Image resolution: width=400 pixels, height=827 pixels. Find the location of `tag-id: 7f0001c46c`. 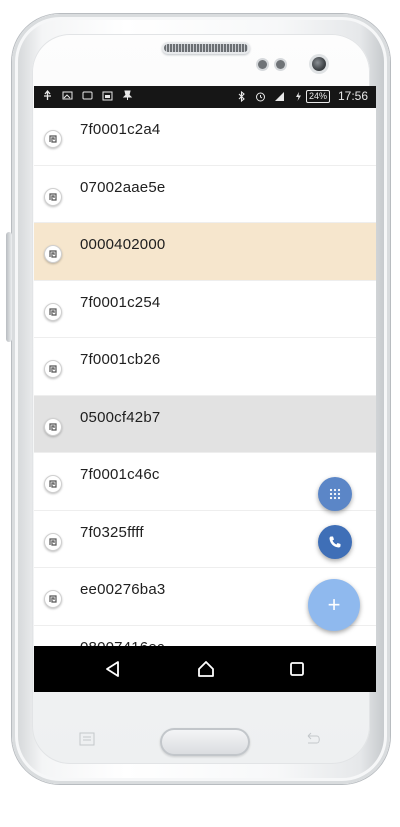

tag-id: 7f0001c46c is located at coordinates (120, 474).